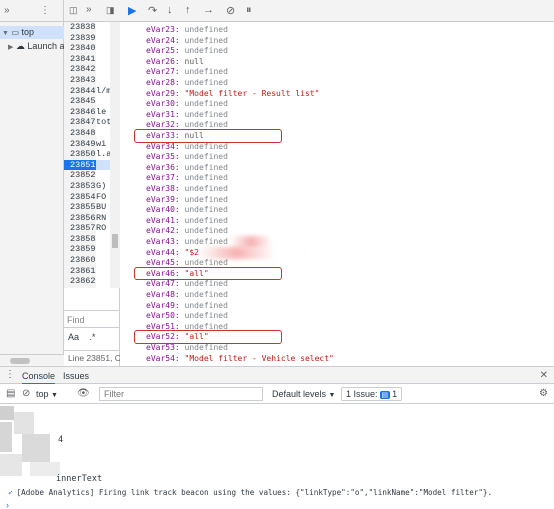  I want to click on line-number: 23850, so click(80, 154).